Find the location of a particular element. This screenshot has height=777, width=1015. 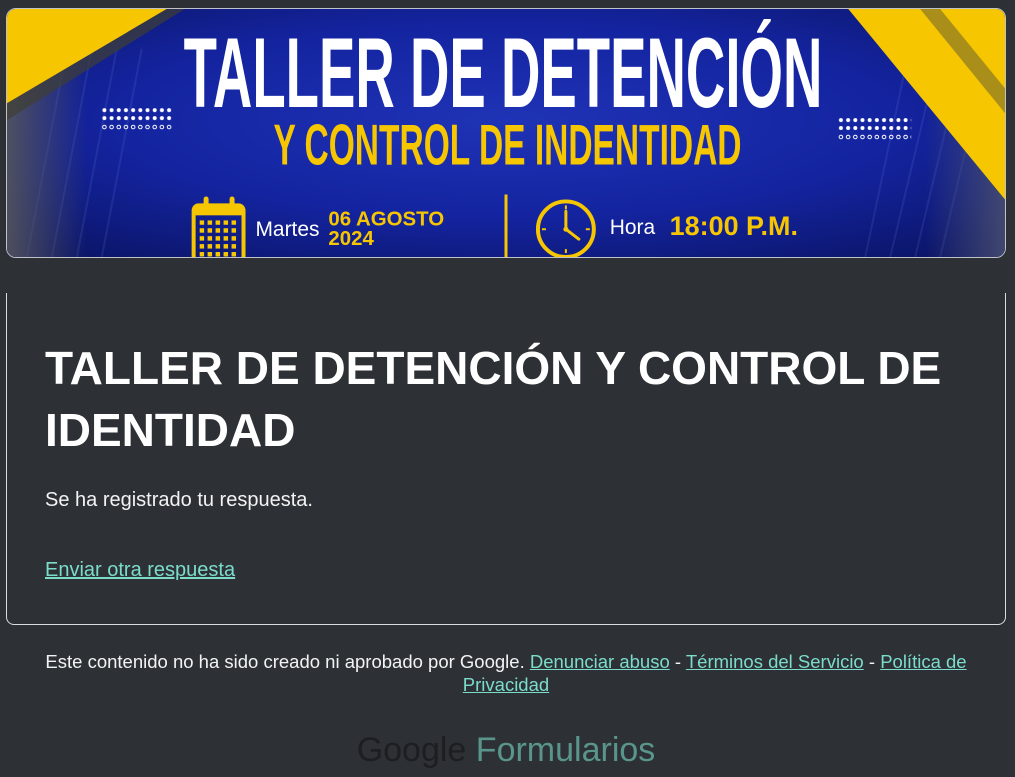

event-time: 18:00 P.M. is located at coordinates (734, 226).